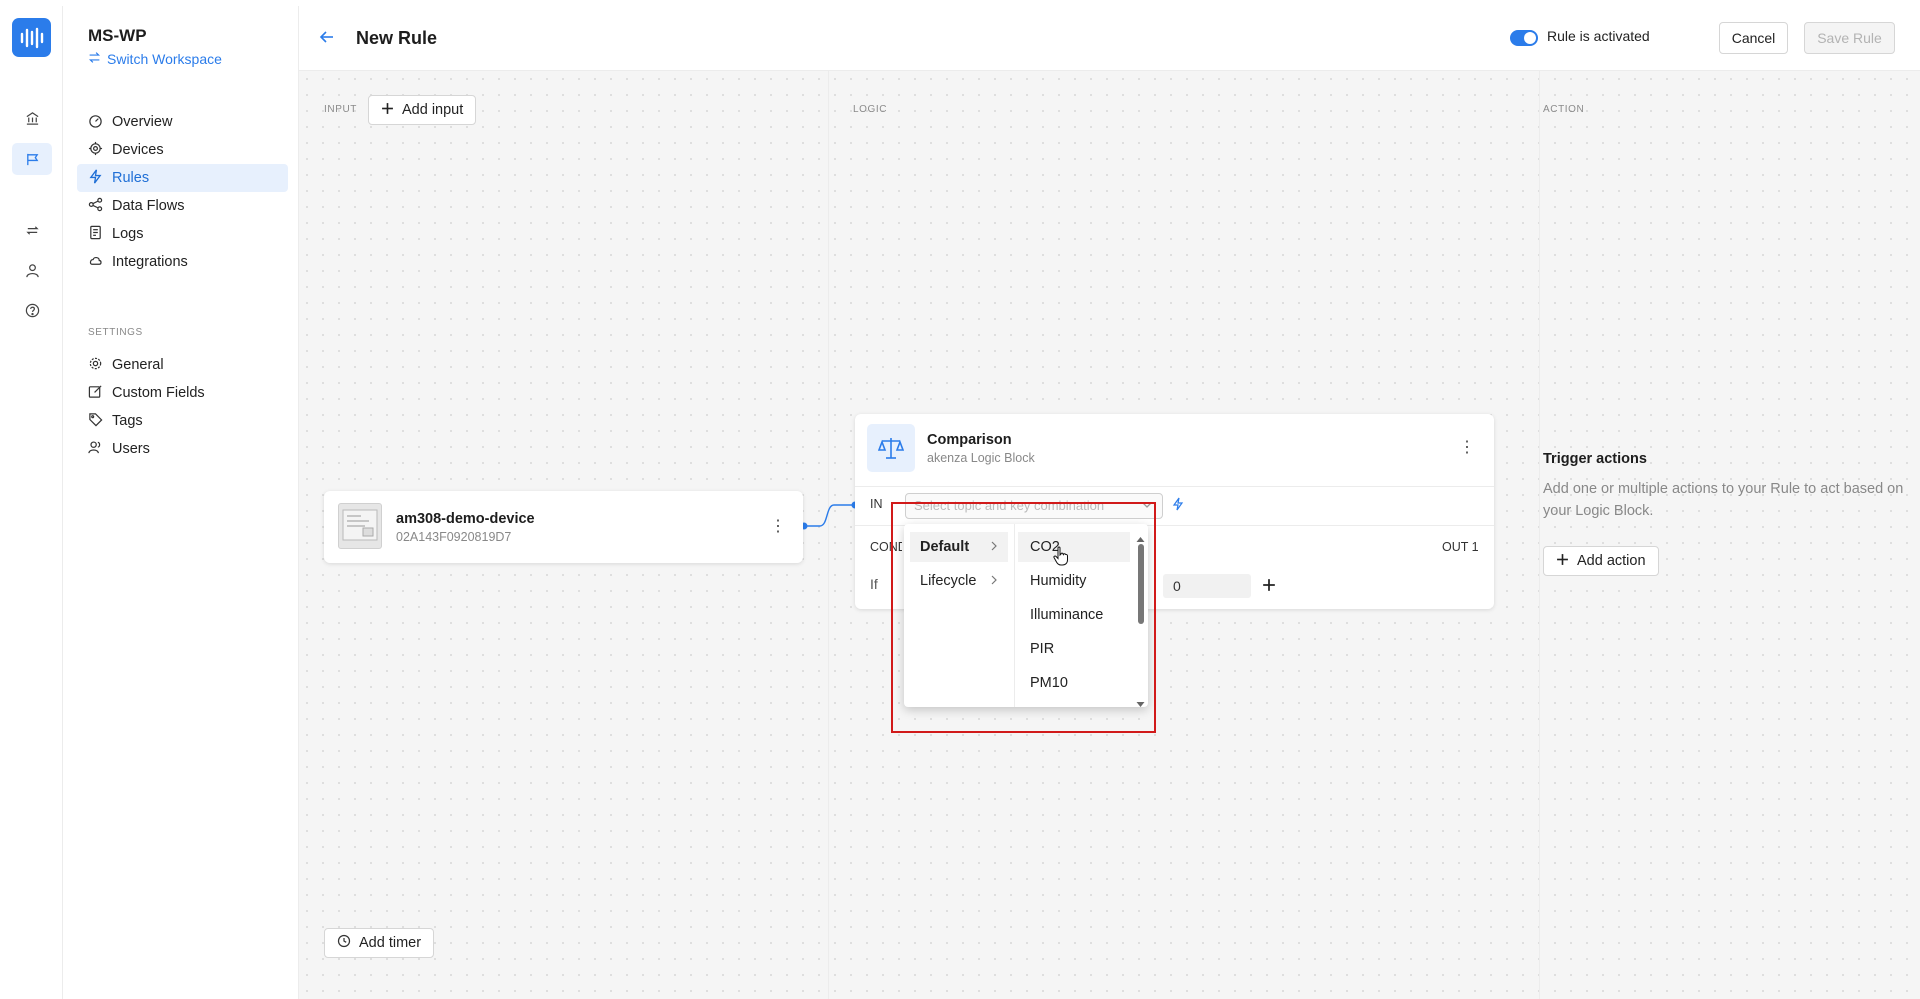 The image size is (1920, 999). Describe the element at coordinates (340, 109) in the screenshot. I see `input-column-label: INPUT` at that location.